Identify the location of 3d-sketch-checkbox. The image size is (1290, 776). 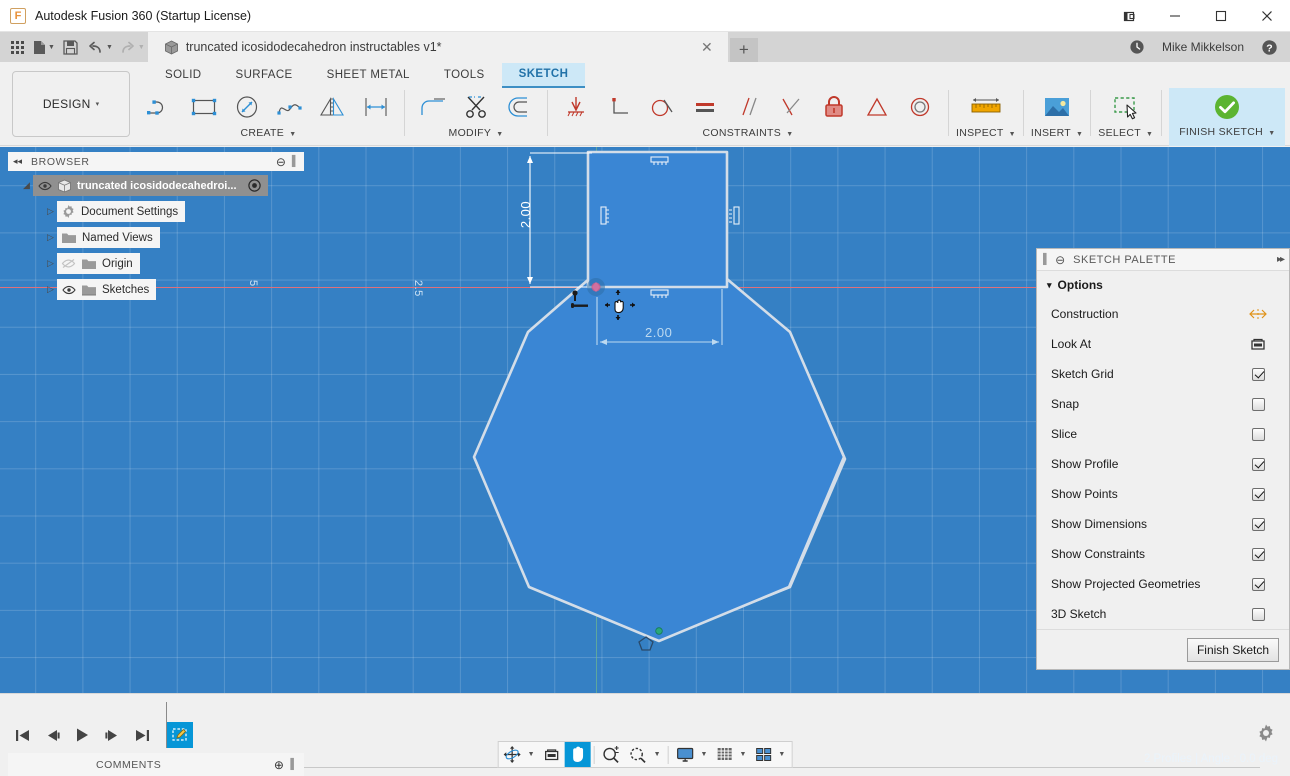
(1258, 614).